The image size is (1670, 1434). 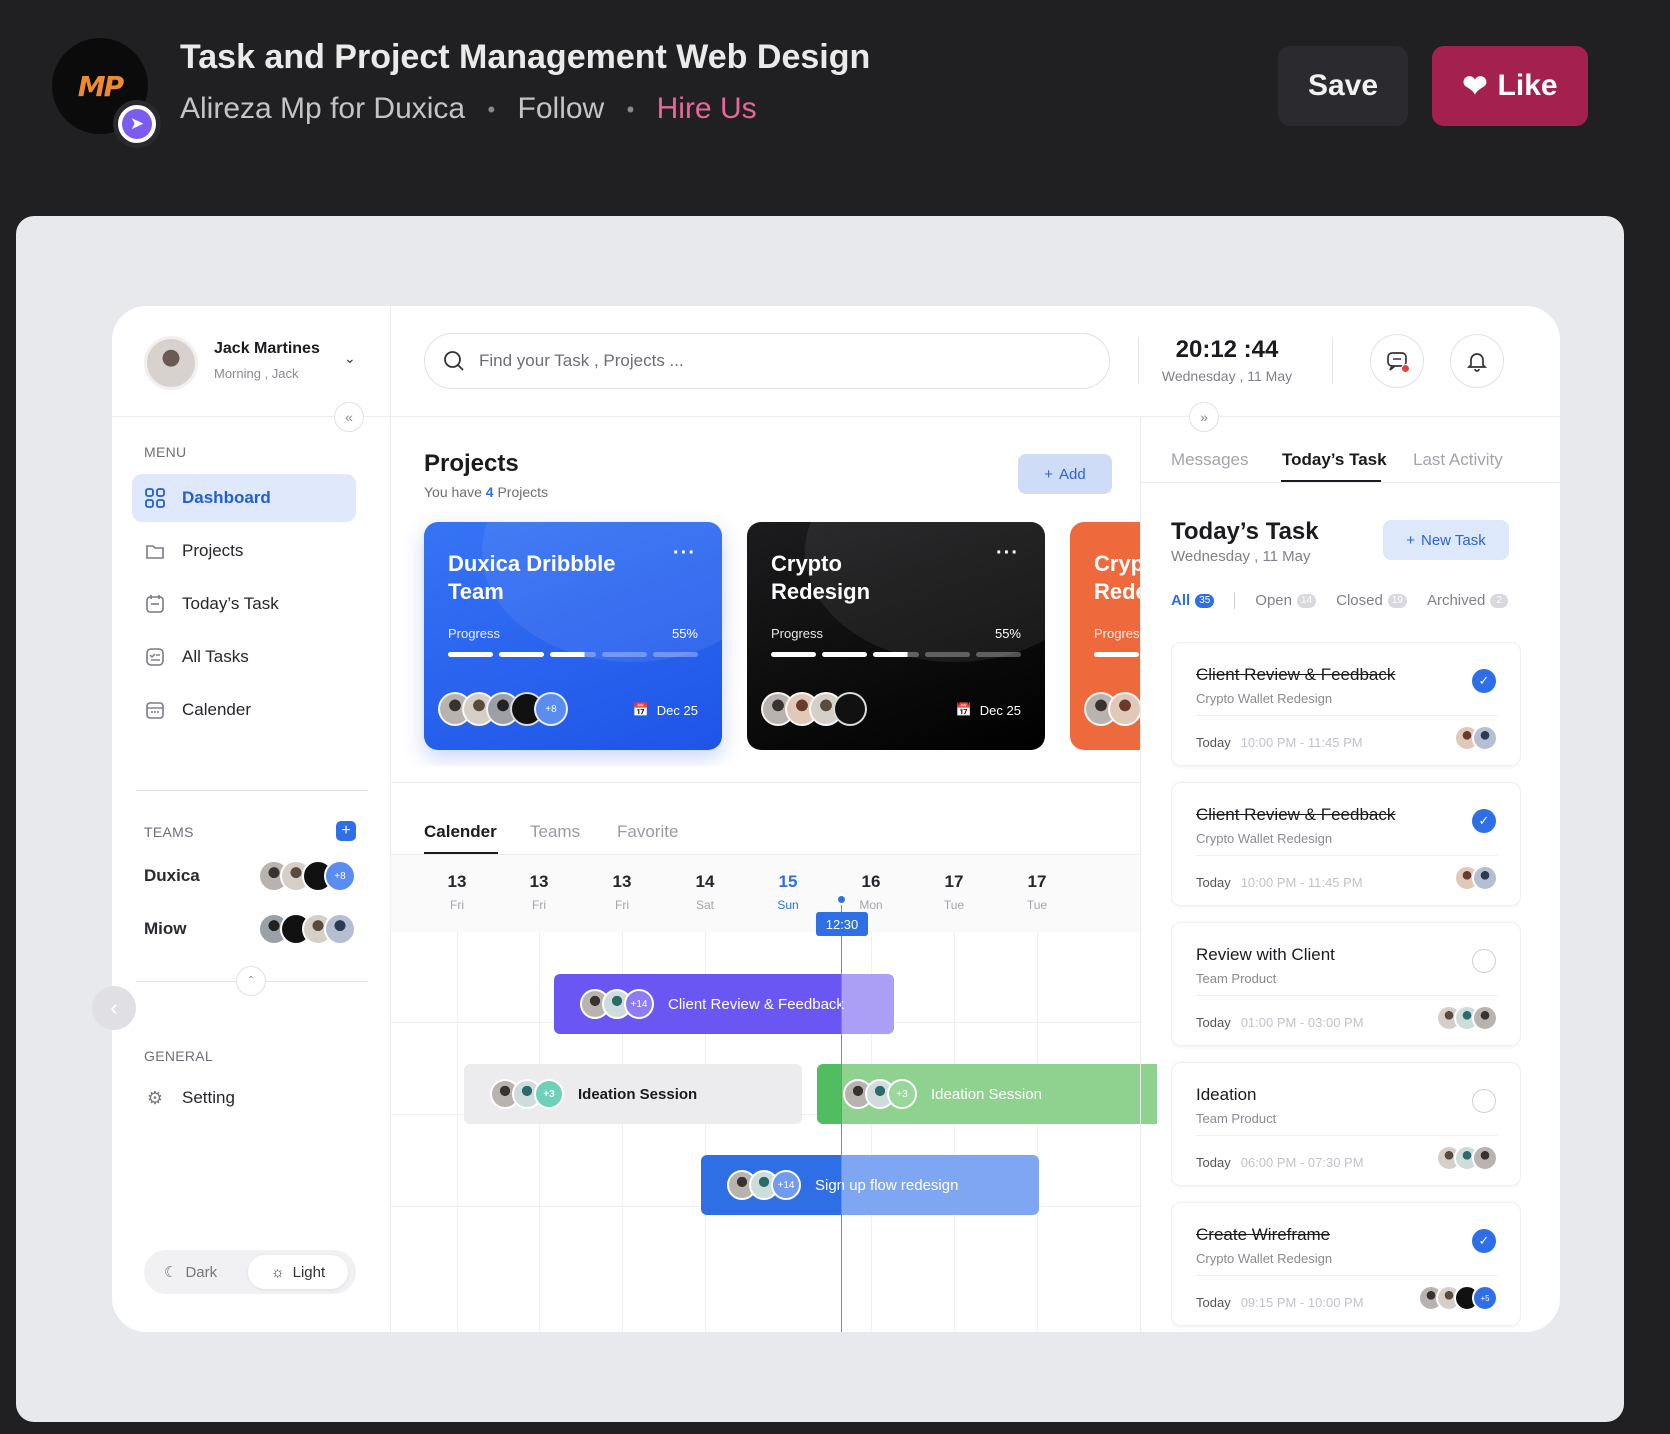 What do you see at coordinates (244, 604) in the screenshot?
I see `sidebar-item-todays-task: Today’s Task` at bounding box center [244, 604].